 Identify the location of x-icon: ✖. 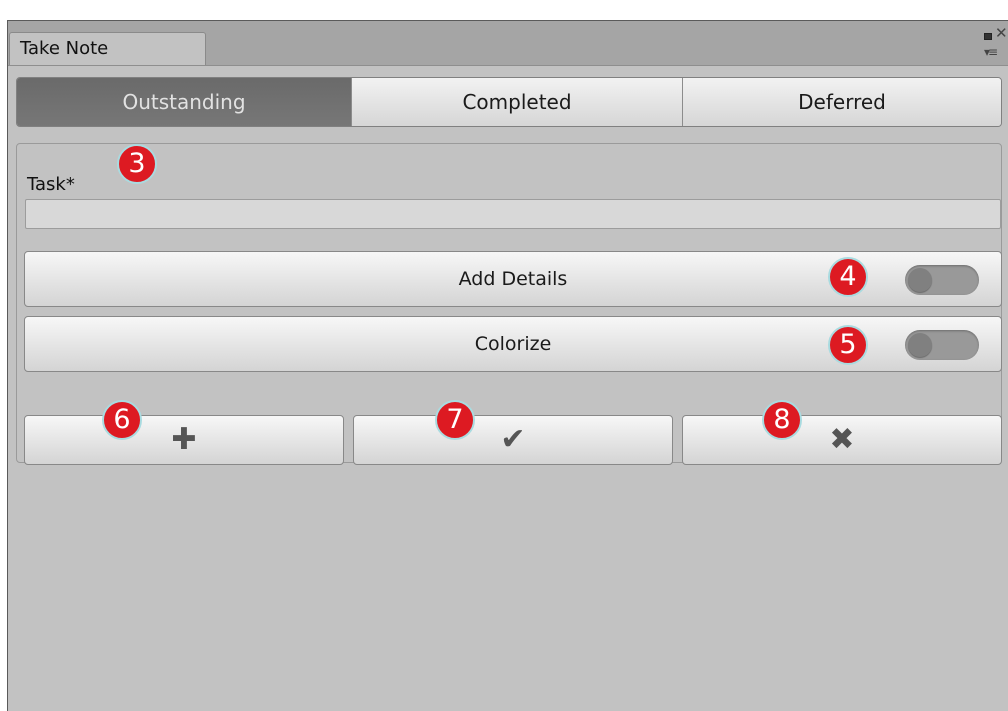
(842, 439).